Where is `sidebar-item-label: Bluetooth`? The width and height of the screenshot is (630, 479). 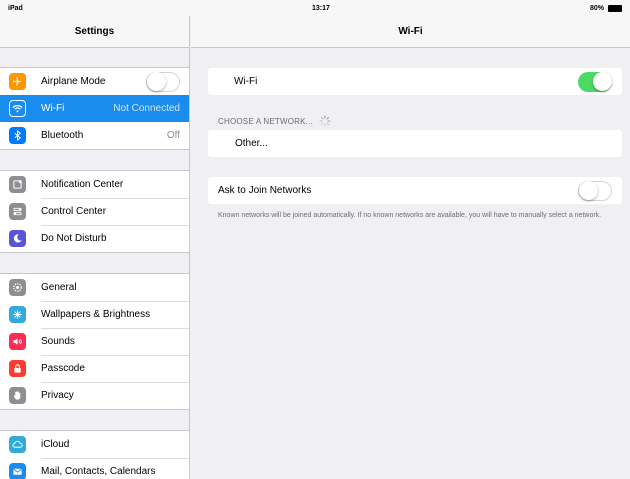
sidebar-item-label: Bluetooth is located at coordinates (62, 135).